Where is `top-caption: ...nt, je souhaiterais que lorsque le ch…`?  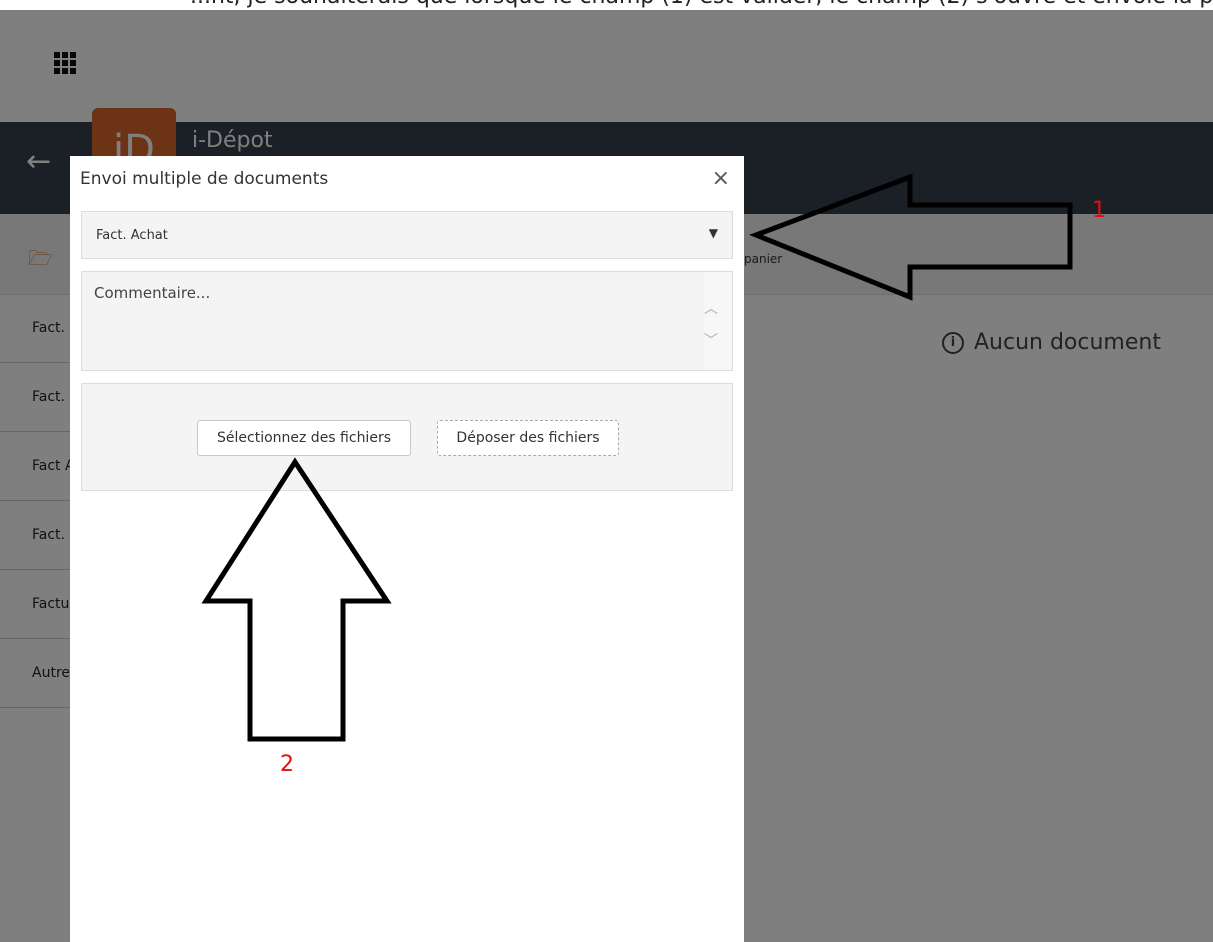
top-caption: ...nt, je souhaiterais que lorsque le ch… is located at coordinates (606, 5).